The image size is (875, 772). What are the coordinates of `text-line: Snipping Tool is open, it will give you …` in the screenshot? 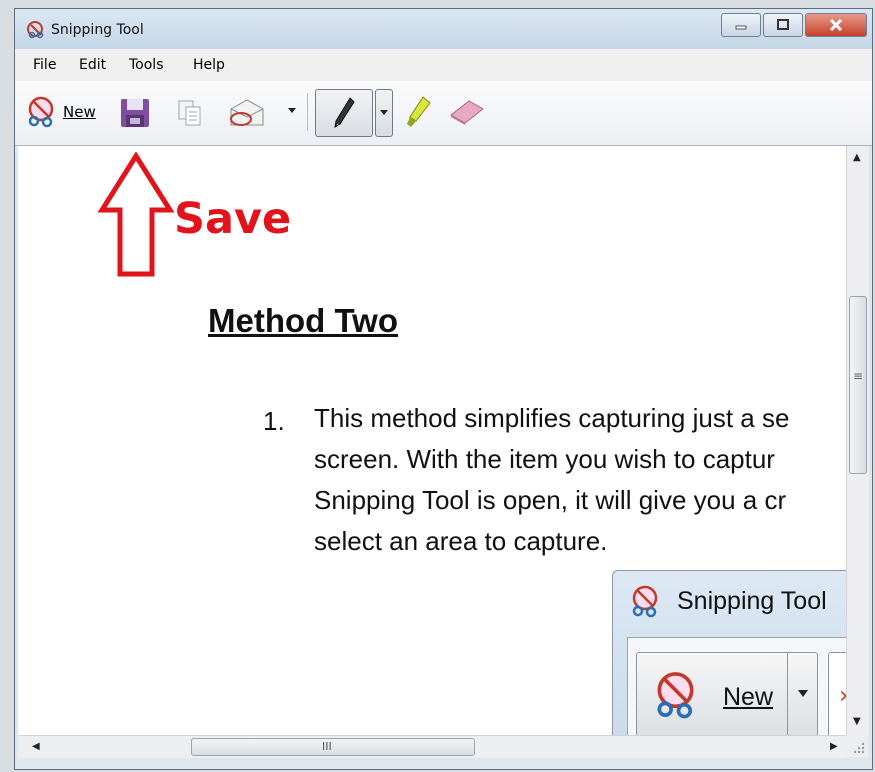 It's located at (550, 500).